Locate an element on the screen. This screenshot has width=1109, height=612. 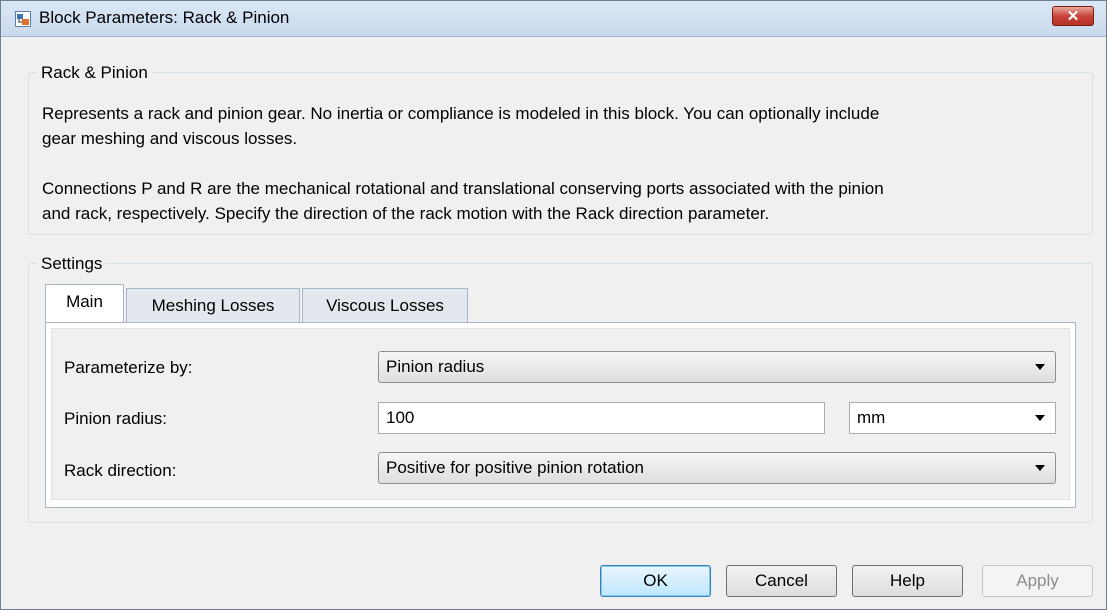
ok-button-label: OK is located at coordinates (655, 580).